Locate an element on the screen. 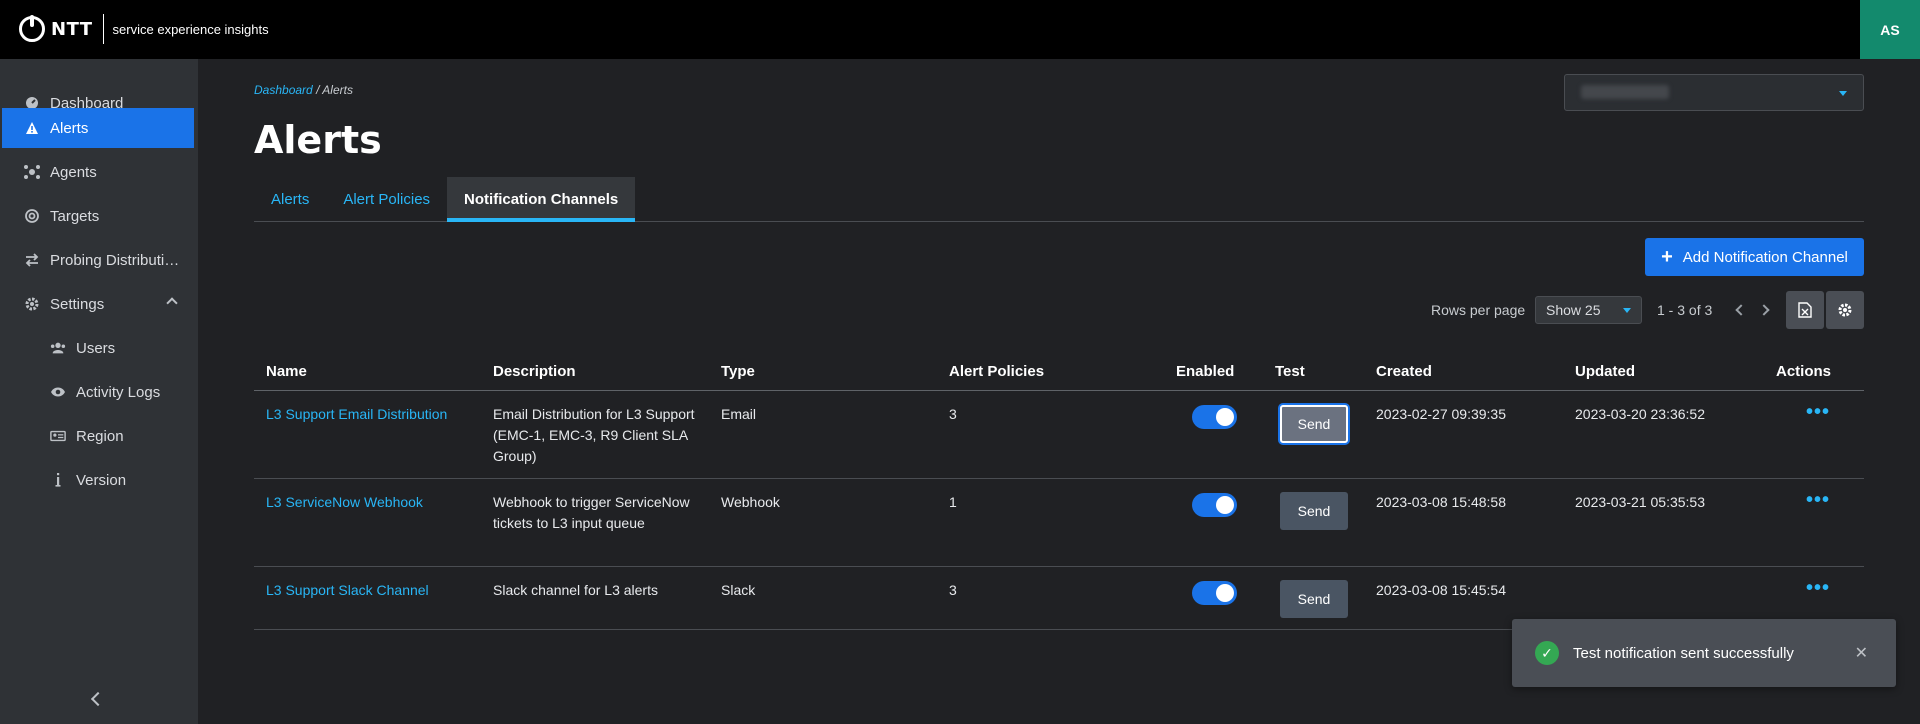  export-excel-button is located at coordinates (1805, 310).